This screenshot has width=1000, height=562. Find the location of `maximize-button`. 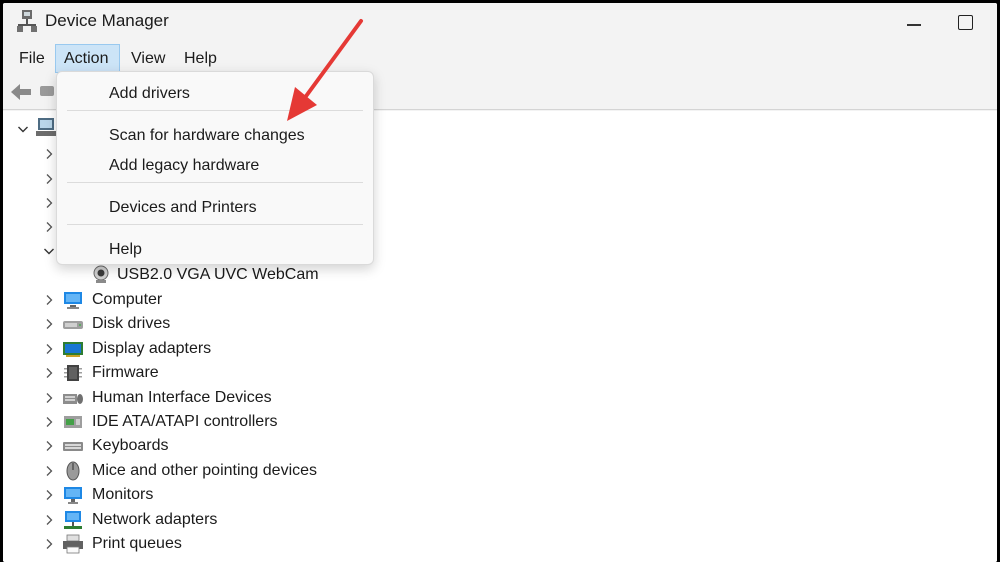

maximize-button is located at coordinates (966, 24).